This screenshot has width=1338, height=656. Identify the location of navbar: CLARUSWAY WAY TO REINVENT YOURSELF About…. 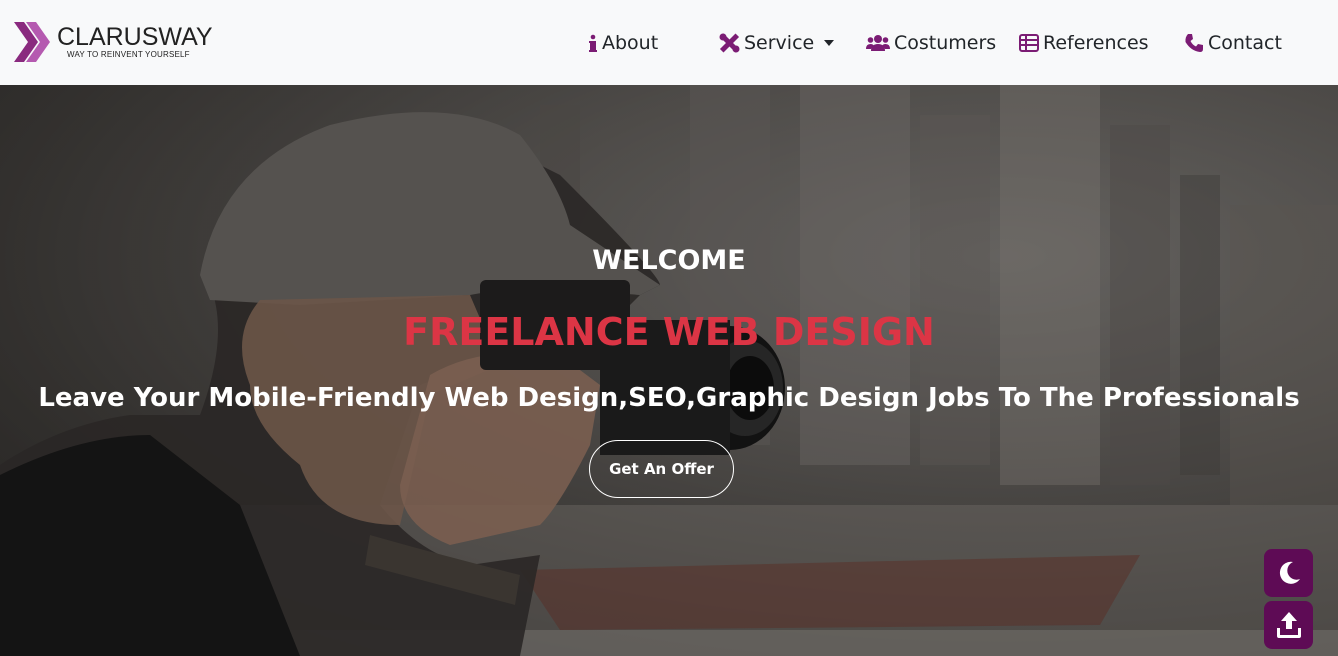
(669, 42).